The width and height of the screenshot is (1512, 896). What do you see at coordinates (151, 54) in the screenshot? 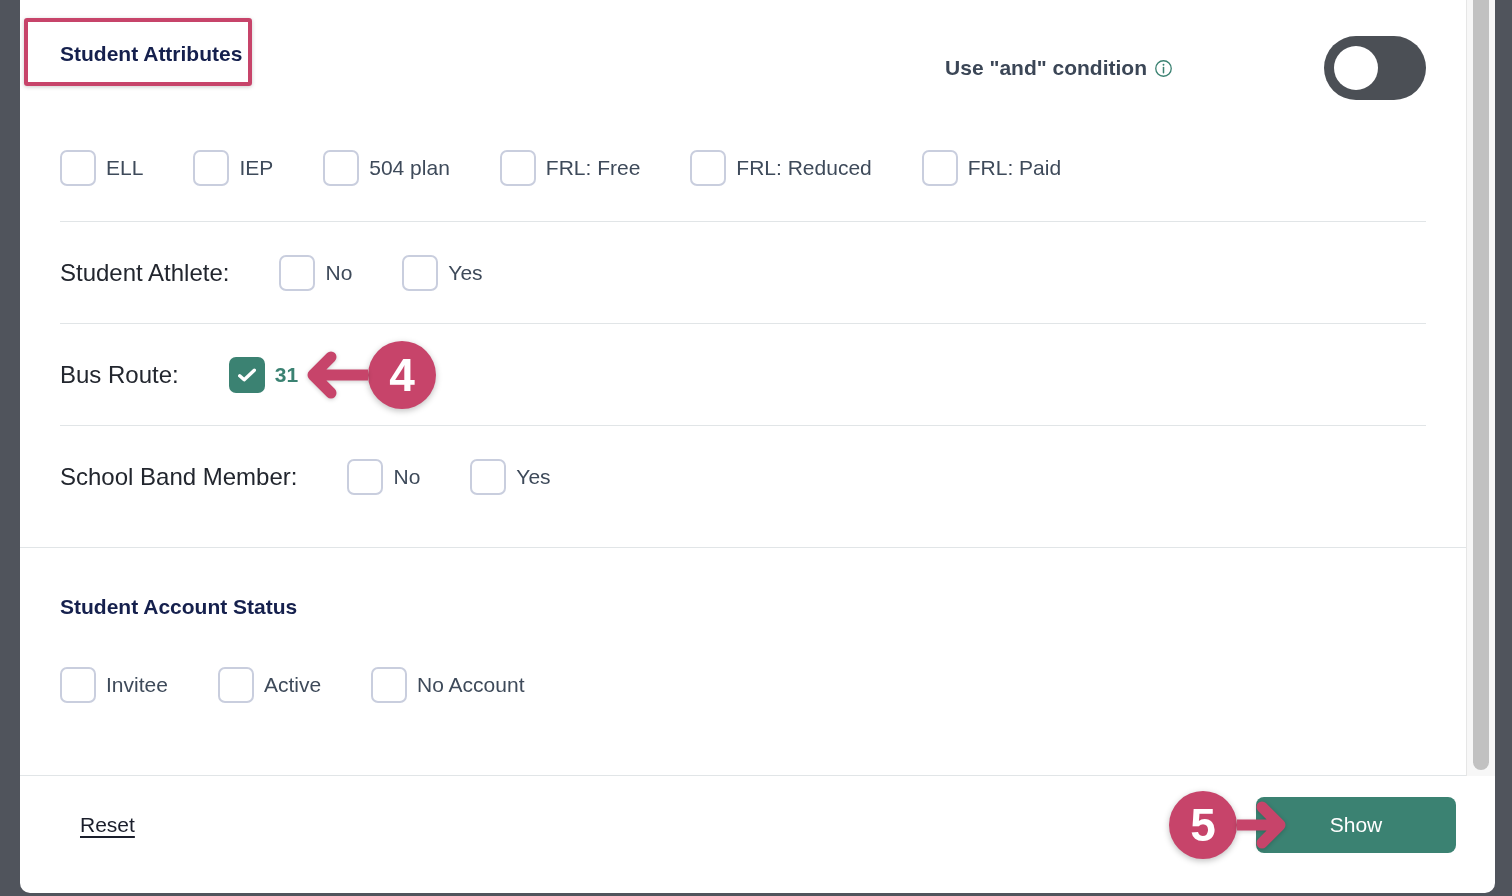
I see `section-heading: Student Attributes` at bounding box center [151, 54].